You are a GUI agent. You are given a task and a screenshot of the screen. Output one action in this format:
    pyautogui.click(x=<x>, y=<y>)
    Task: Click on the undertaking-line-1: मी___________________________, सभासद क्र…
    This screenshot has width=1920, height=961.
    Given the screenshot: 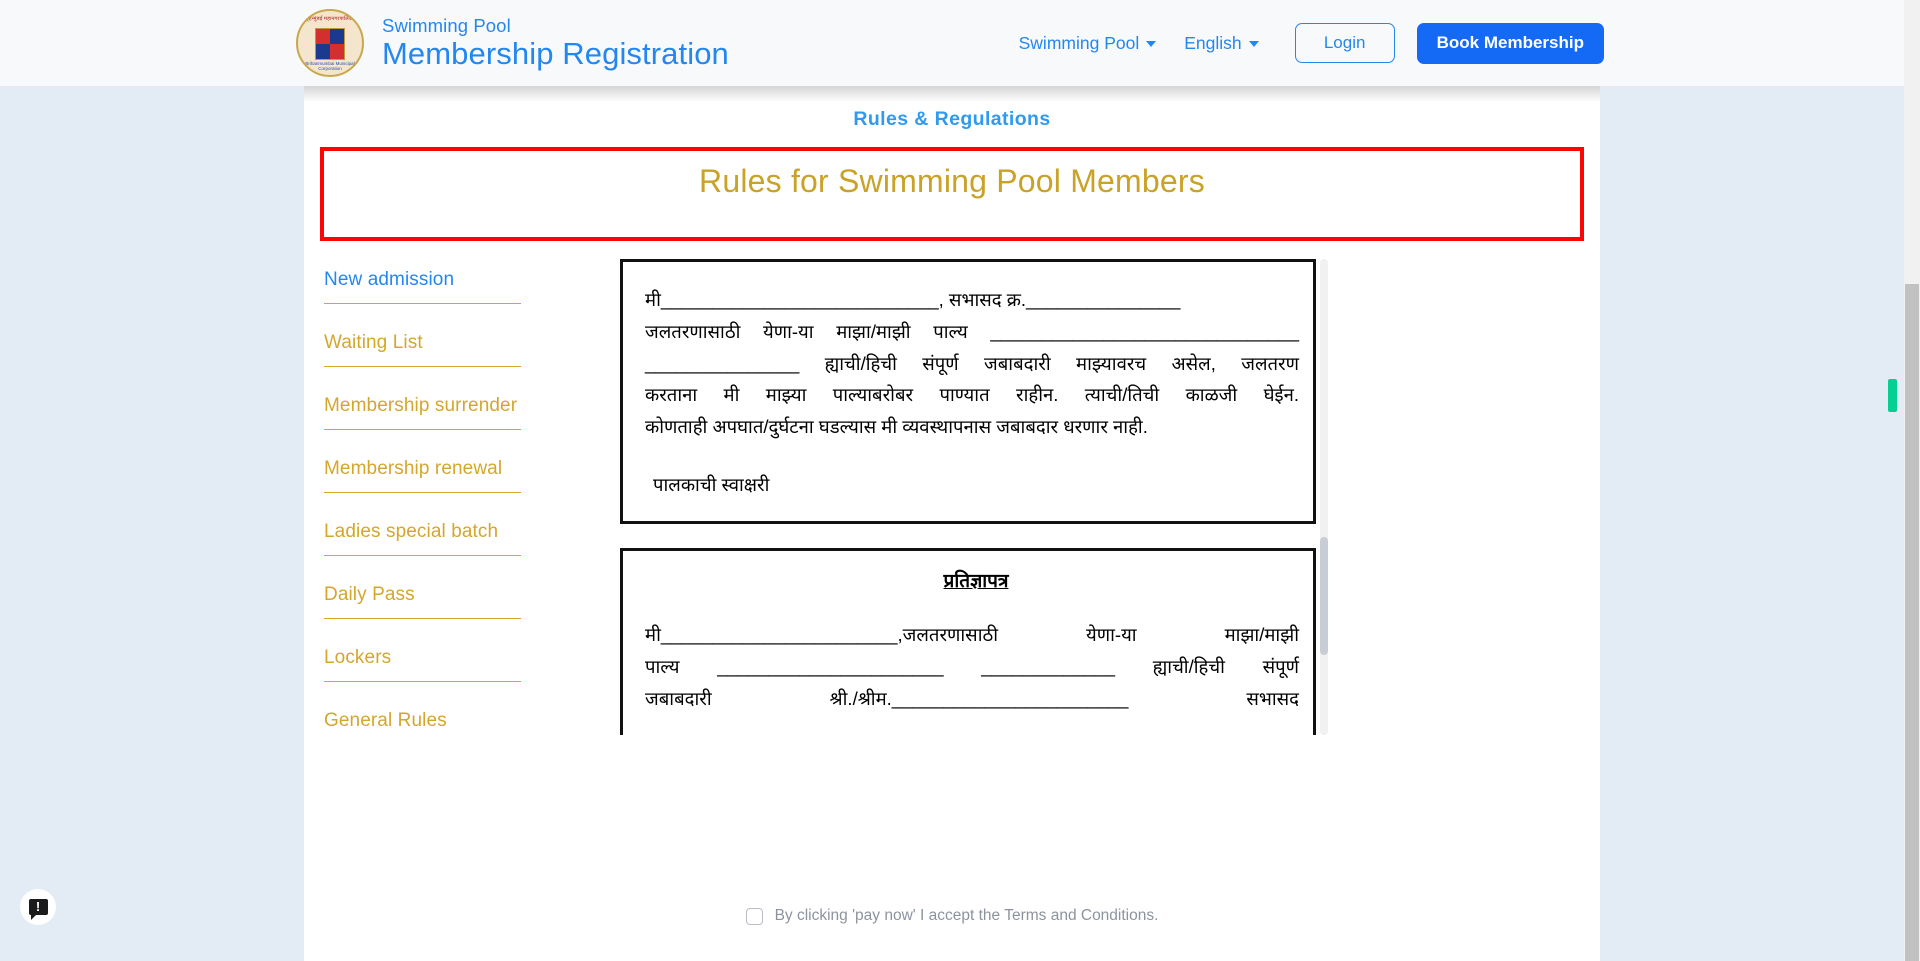 What is the action you would take?
    pyautogui.click(x=913, y=299)
    